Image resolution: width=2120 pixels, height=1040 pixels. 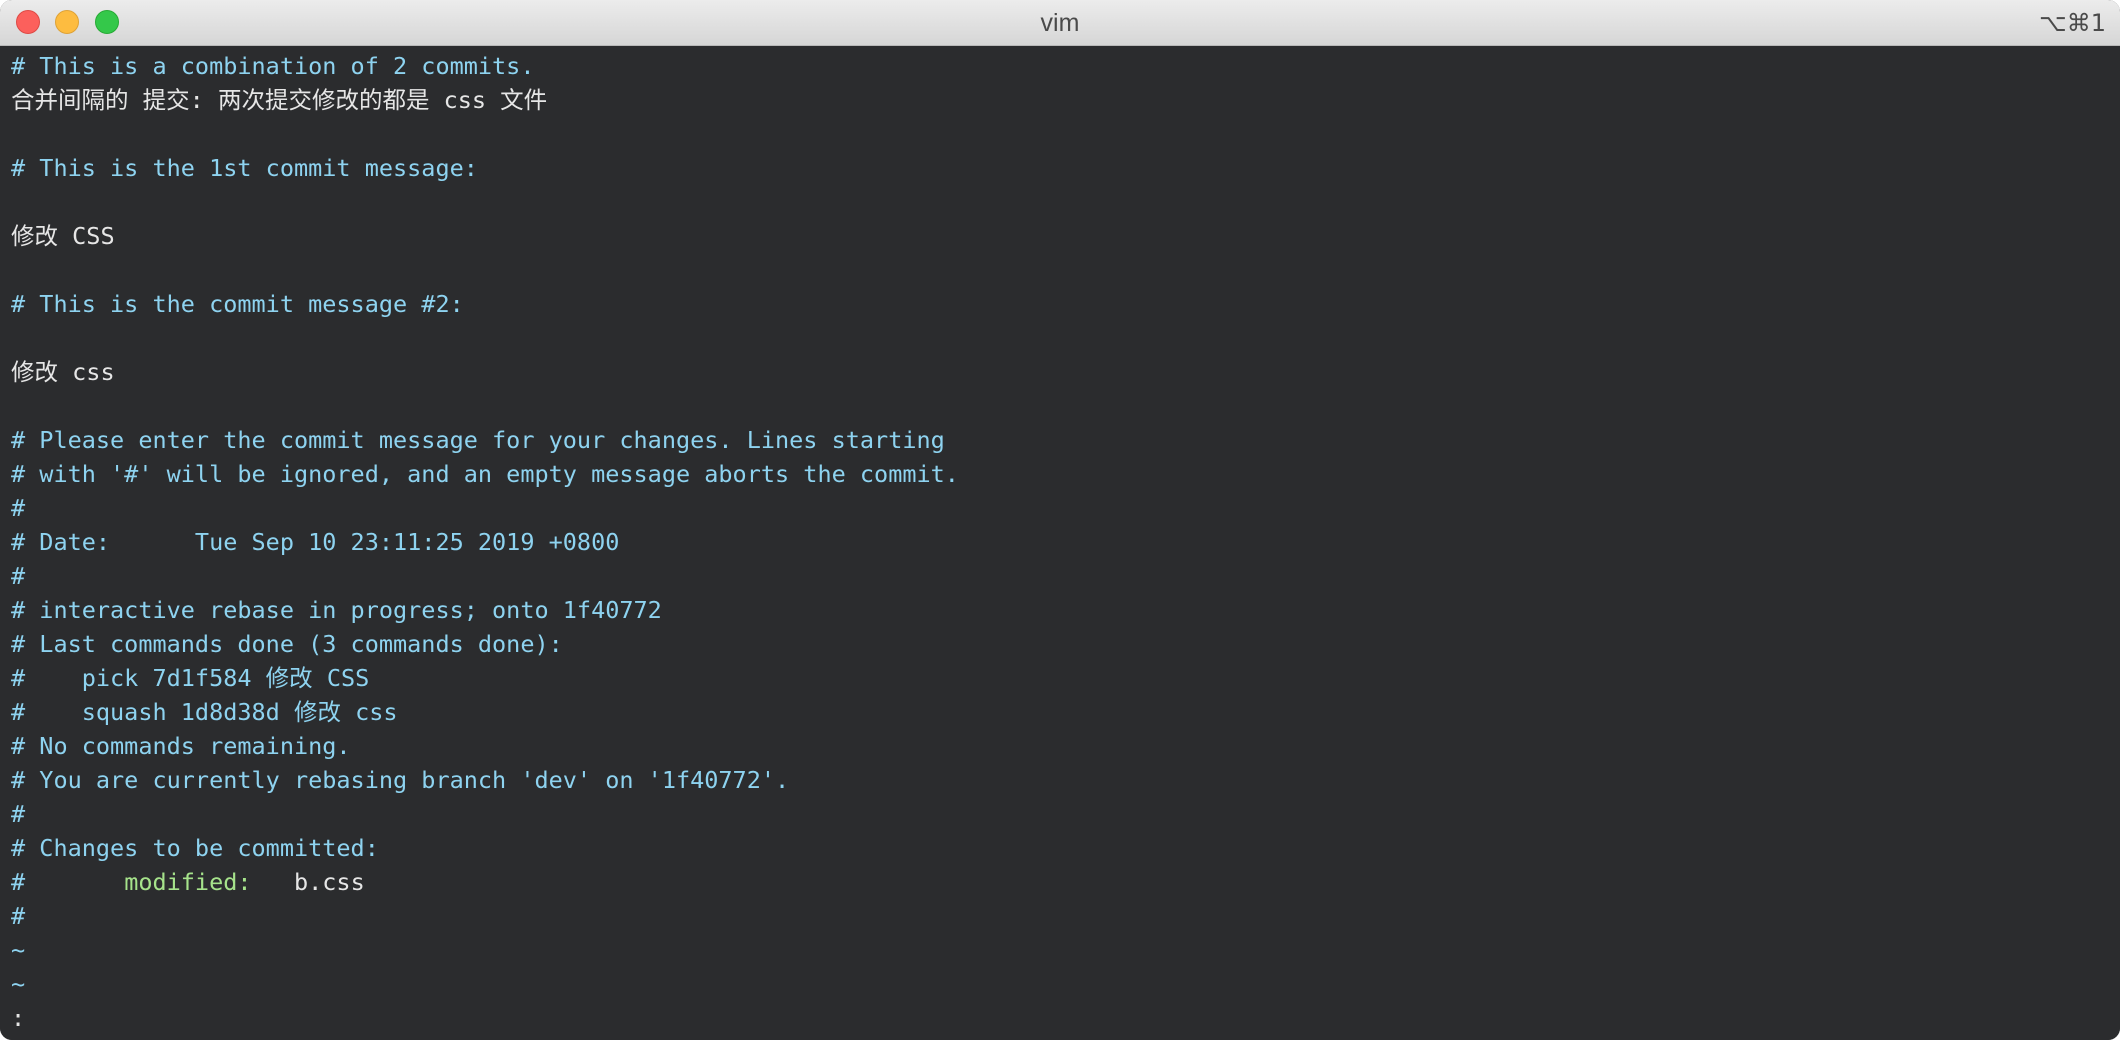 I want to click on buffer-line: # This is the 1st commit message:, so click(x=244, y=168).